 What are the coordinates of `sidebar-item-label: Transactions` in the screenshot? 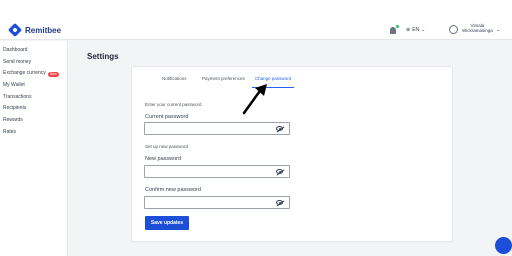 It's located at (17, 96).